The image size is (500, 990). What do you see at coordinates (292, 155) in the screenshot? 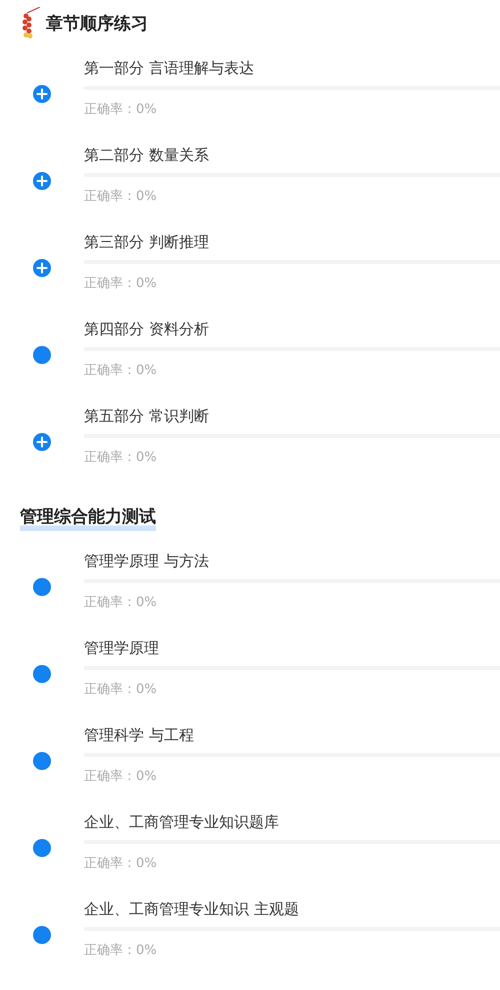
I see `chapter-title: 第二部分 数量关系` at bounding box center [292, 155].